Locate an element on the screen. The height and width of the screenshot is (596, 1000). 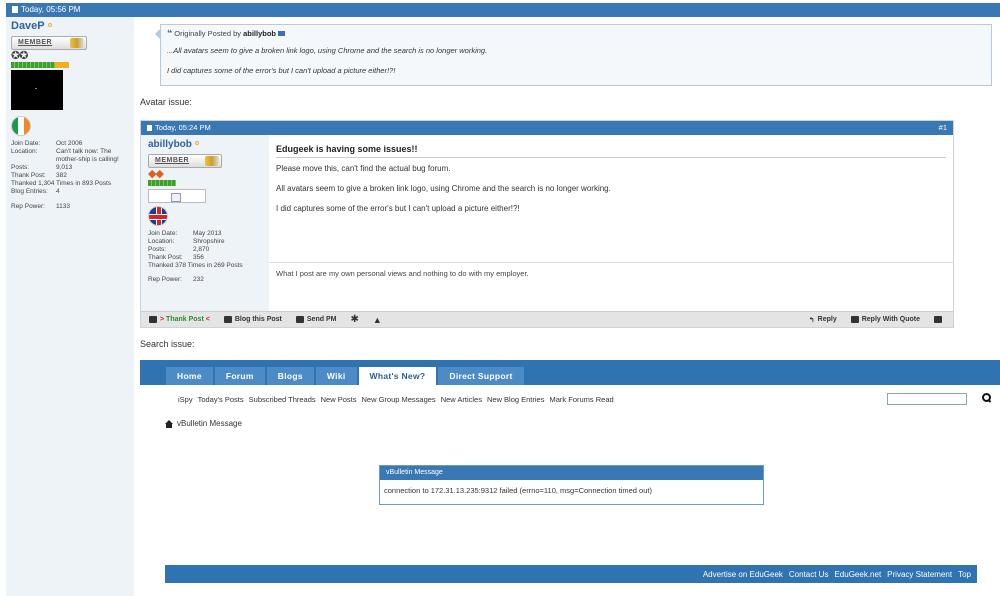
footer-link-advertise: Advertise on EduGeek is located at coordinates (743, 574).